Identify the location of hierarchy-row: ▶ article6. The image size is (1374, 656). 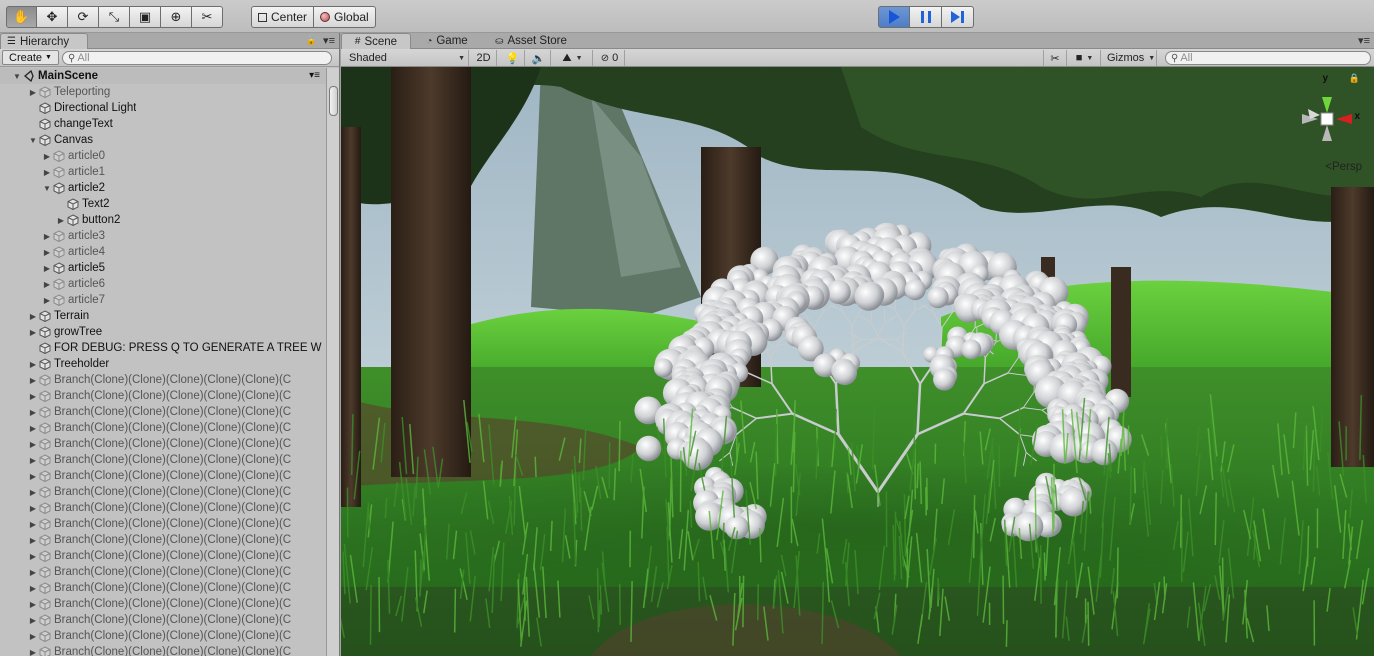
(163, 284).